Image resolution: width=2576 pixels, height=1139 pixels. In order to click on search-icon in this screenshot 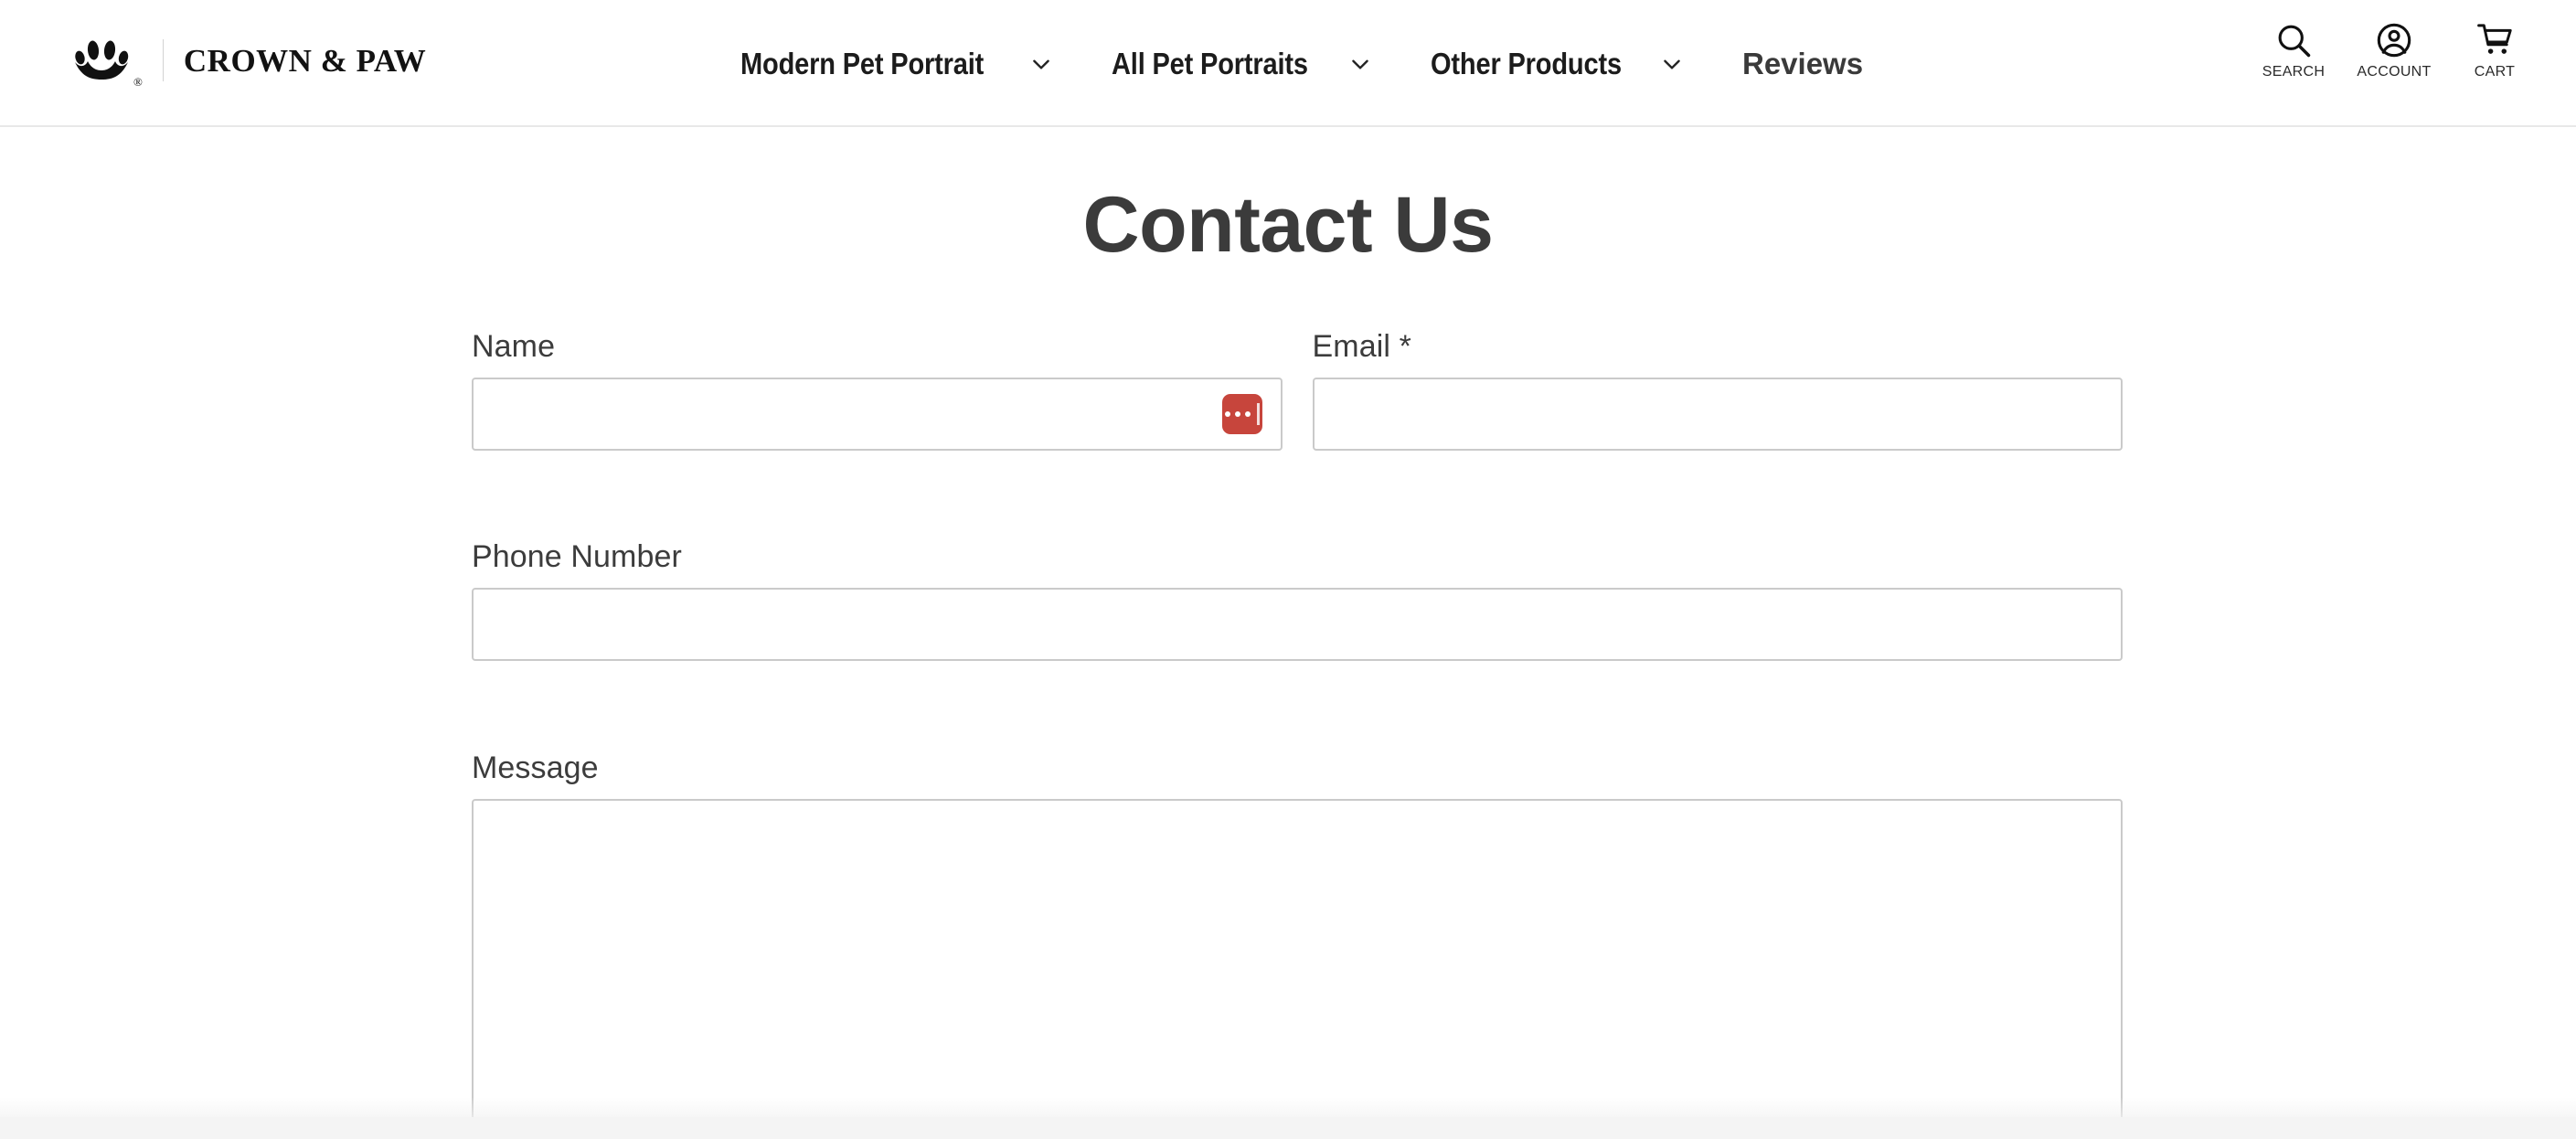, I will do `click(2294, 41)`.